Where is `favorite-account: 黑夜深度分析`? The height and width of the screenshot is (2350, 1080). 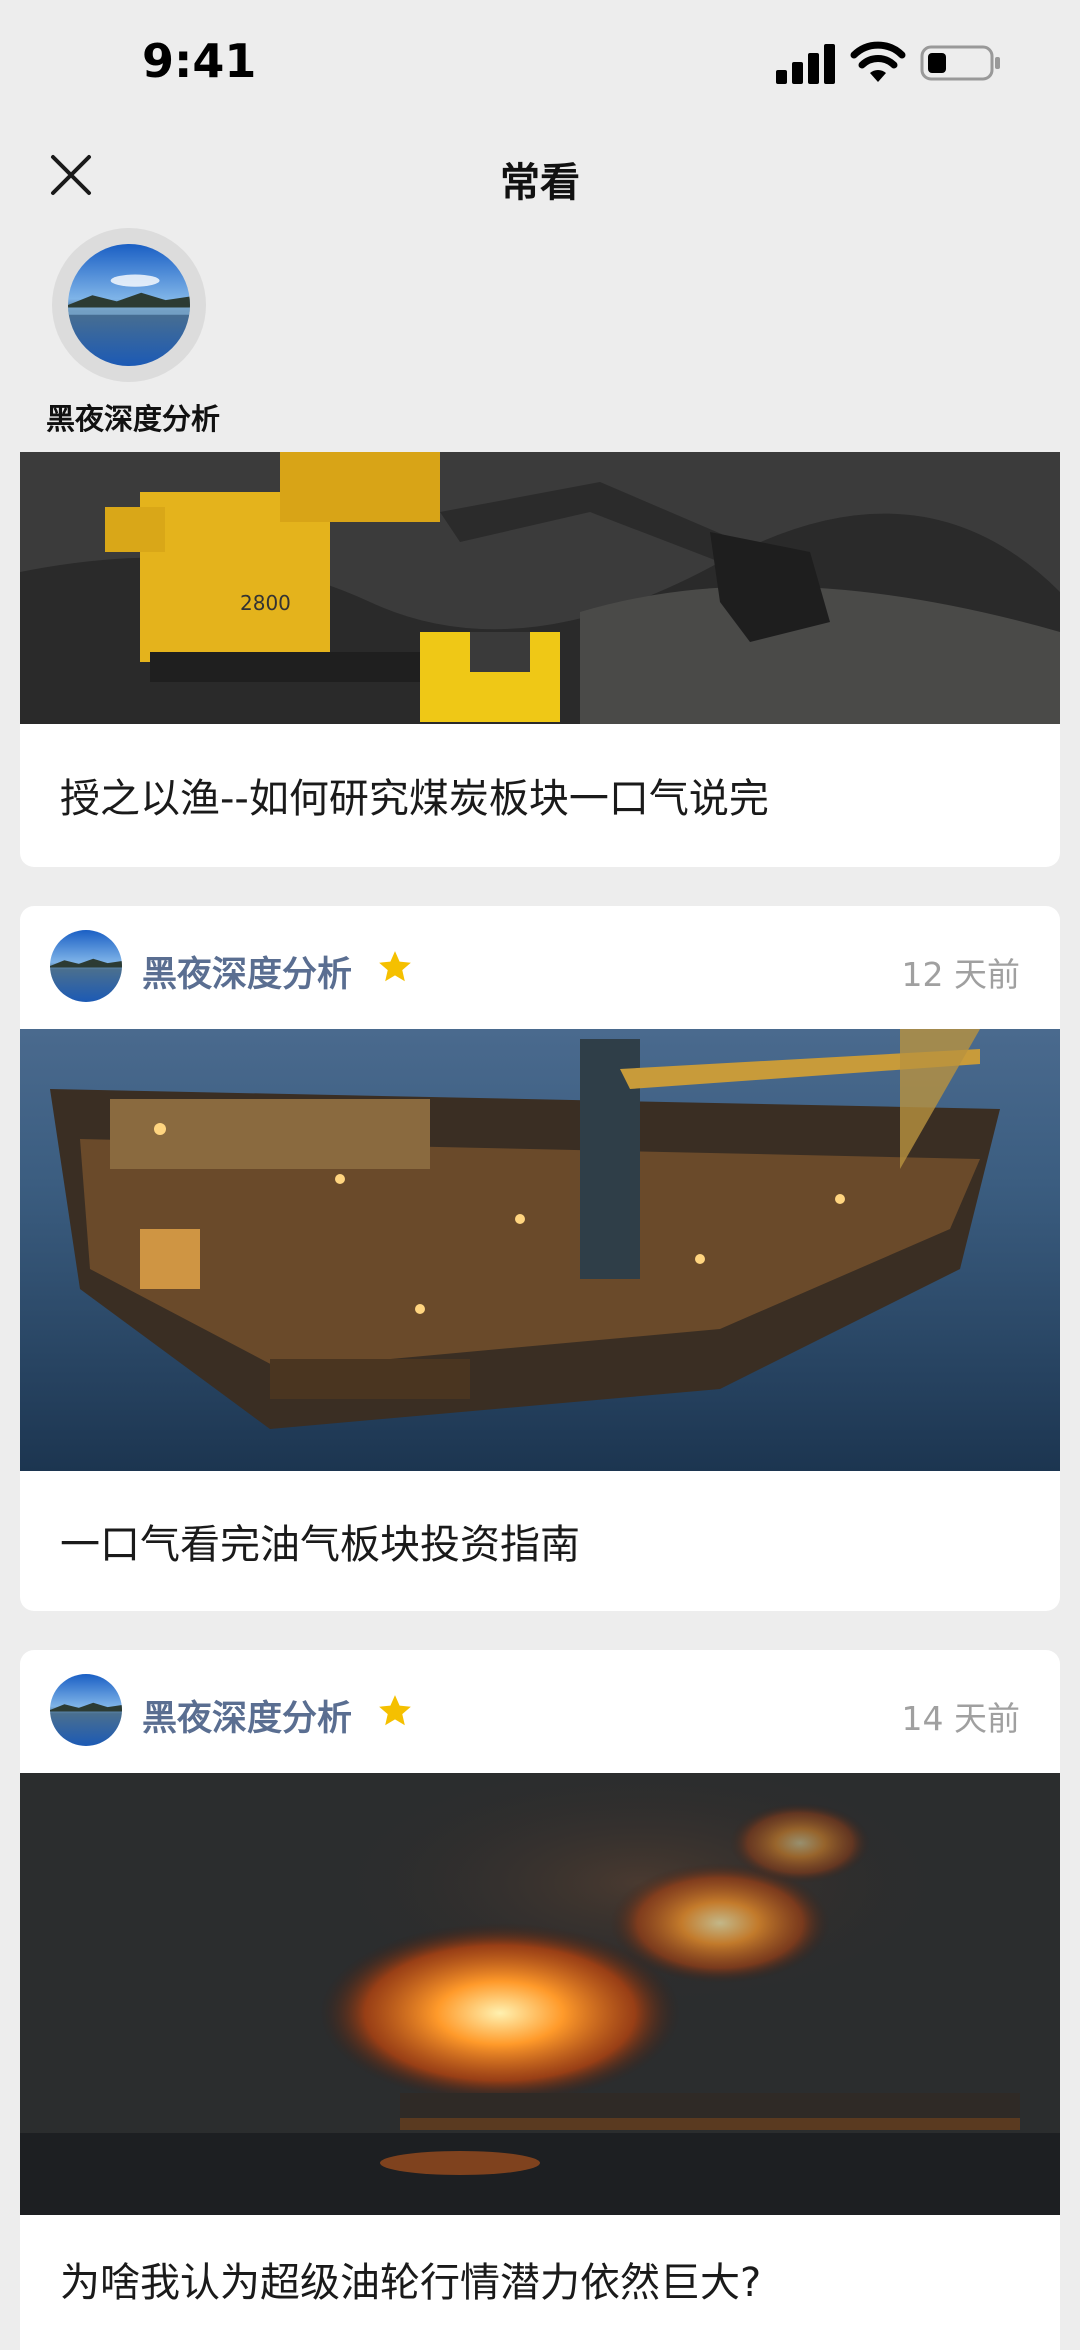
favorite-account: 黑夜深度分析 is located at coordinates (140, 333).